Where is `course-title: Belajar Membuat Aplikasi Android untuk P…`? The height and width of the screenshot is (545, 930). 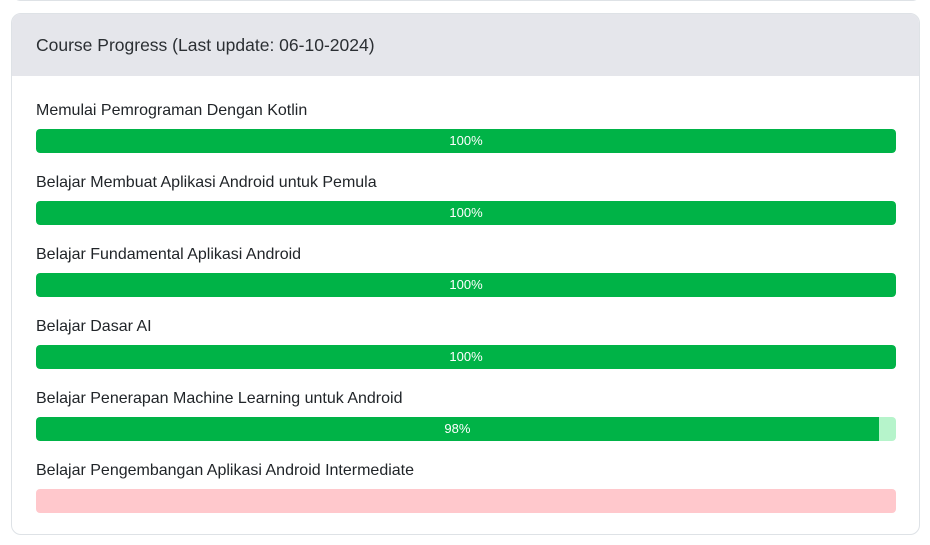
course-title: Belajar Membuat Aplikasi Android untuk P… is located at coordinates (206, 182).